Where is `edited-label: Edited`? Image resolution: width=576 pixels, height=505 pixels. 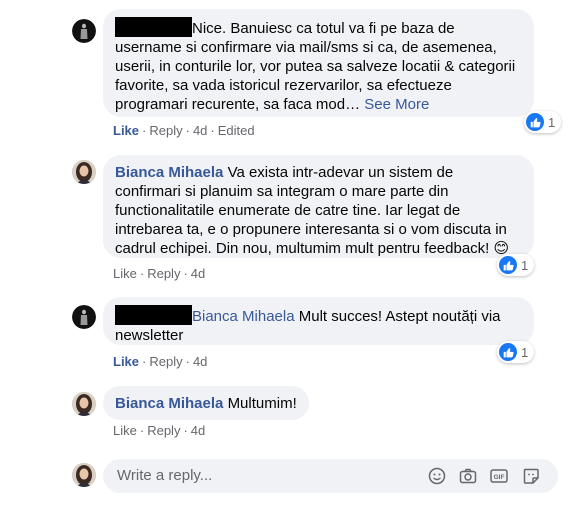
edited-label: Edited is located at coordinates (236, 130).